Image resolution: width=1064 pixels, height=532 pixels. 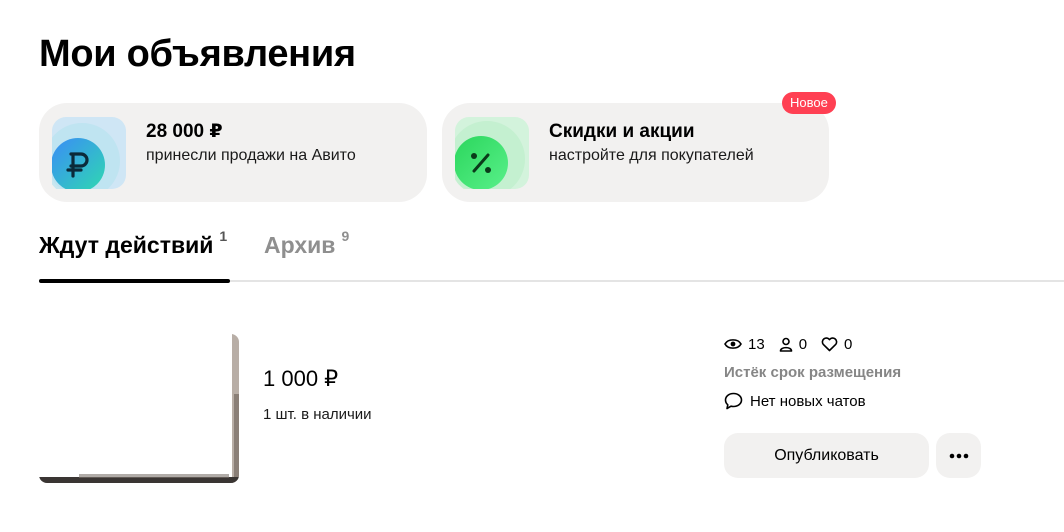 I want to click on contacts-stat: 0, so click(x=793, y=344).